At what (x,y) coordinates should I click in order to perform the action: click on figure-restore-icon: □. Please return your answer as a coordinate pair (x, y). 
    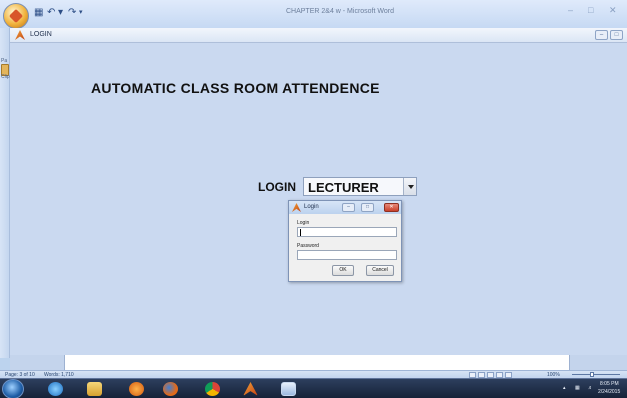
    Looking at the image, I should click on (616, 35).